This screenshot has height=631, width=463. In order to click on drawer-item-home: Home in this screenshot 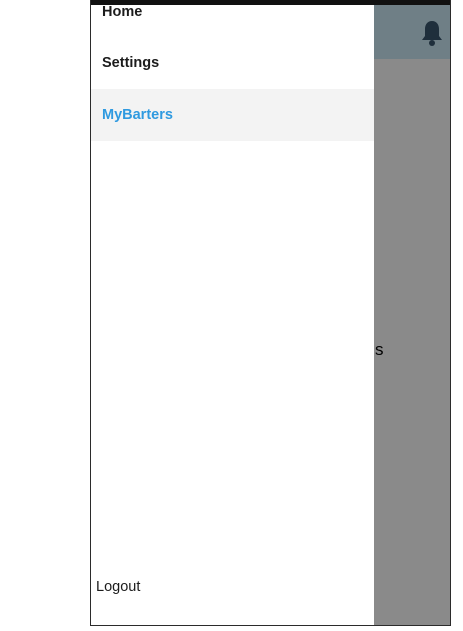, I will do `click(232, 19)`.